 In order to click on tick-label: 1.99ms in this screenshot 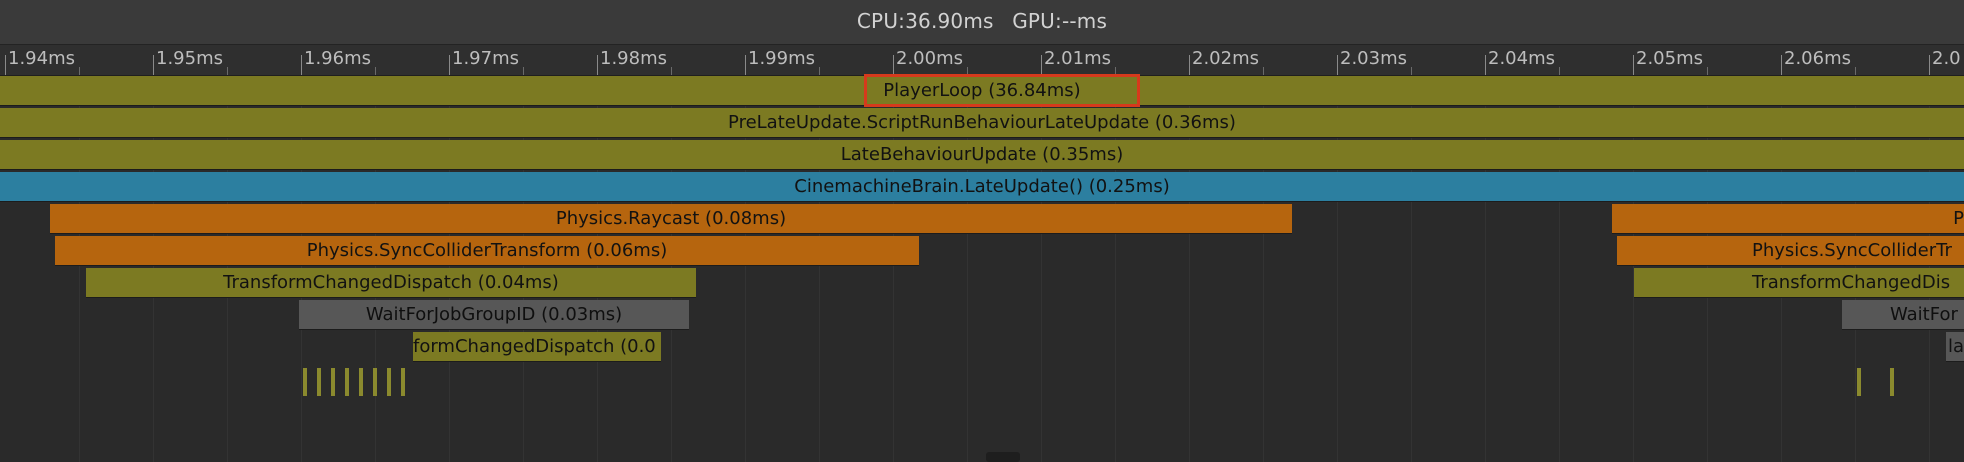, I will do `click(781, 58)`.